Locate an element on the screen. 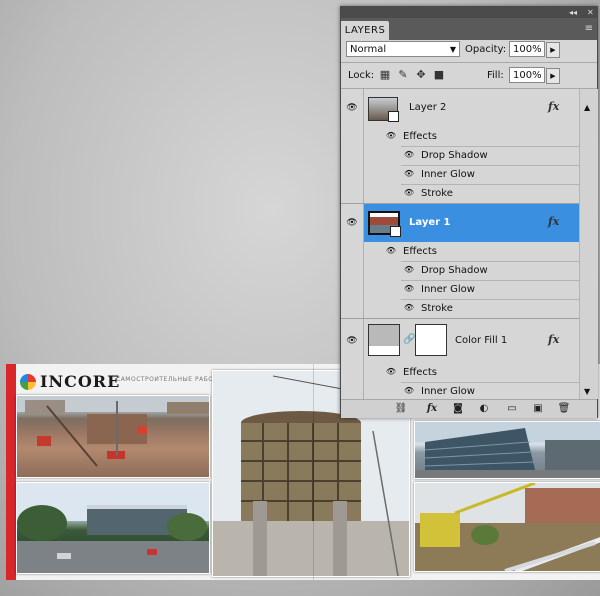  effect-name: Stroke is located at coordinates (437, 308).